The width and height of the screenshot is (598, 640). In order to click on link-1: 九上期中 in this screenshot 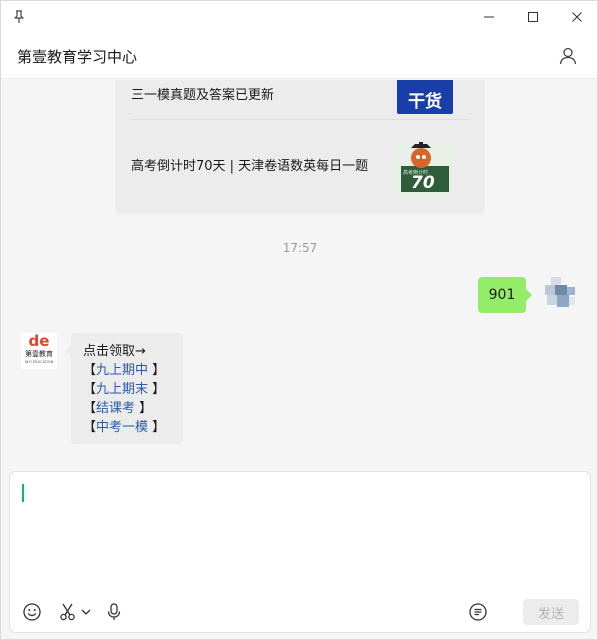, I will do `click(122, 370)`.